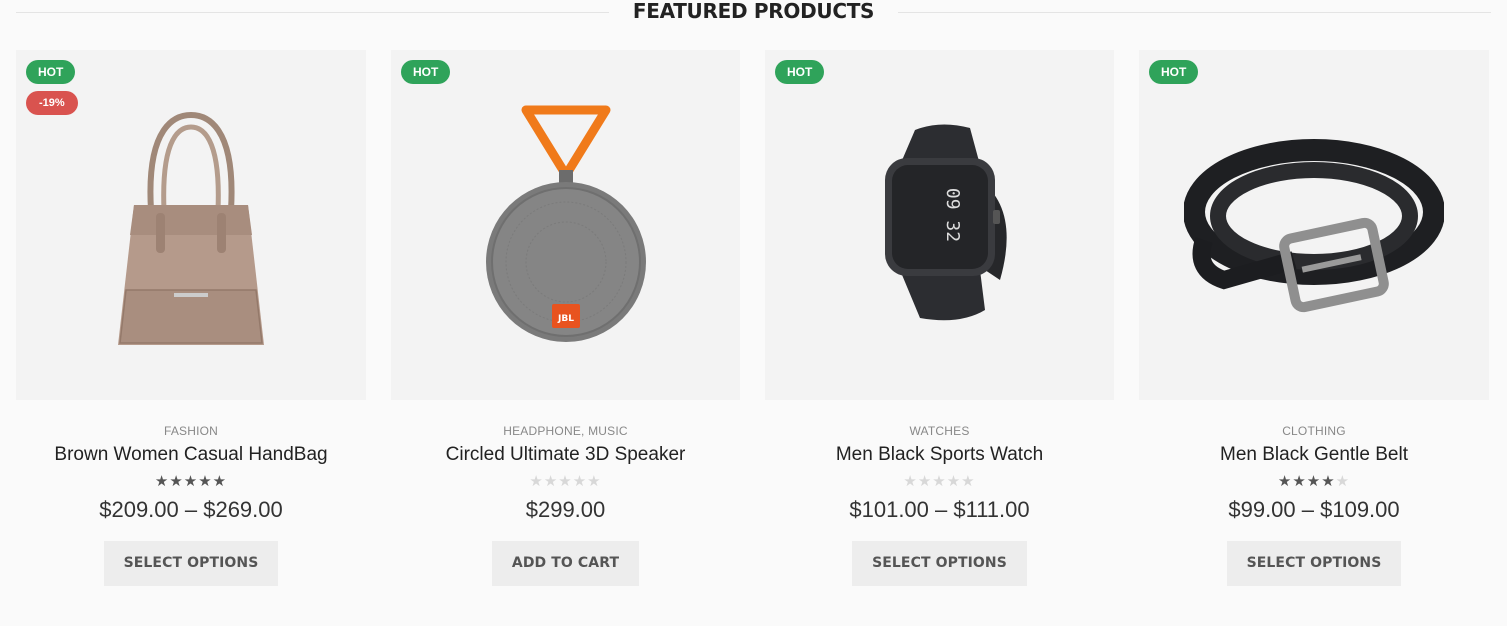  Describe the element at coordinates (565, 455) in the screenshot. I see `product-title-link: Circled Ultimate 3D Speaker` at that location.